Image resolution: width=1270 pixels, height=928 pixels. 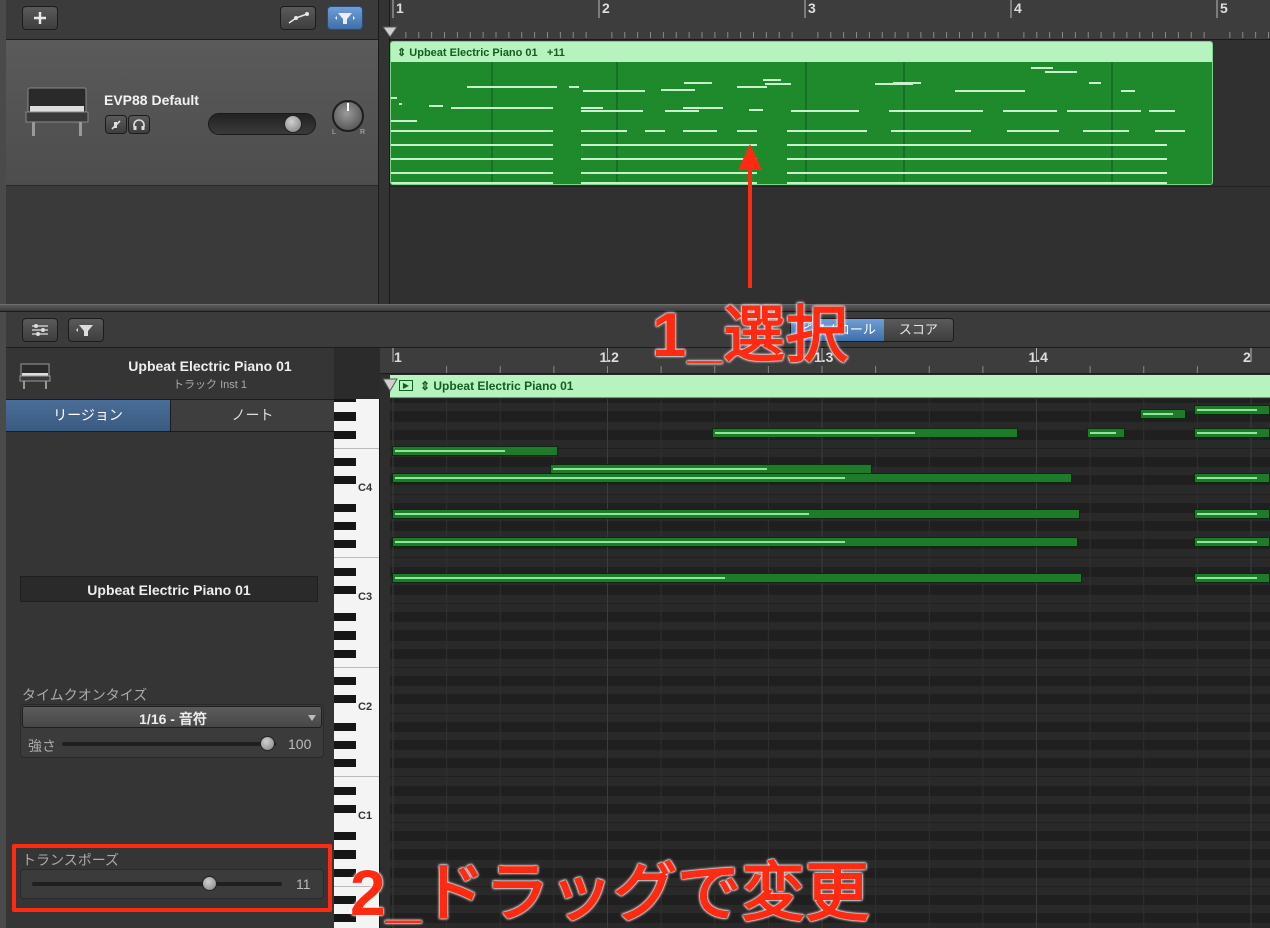 What do you see at coordinates (356, 448) in the screenshot?
I see `white-key-divider` at bounding box center [356, 448].